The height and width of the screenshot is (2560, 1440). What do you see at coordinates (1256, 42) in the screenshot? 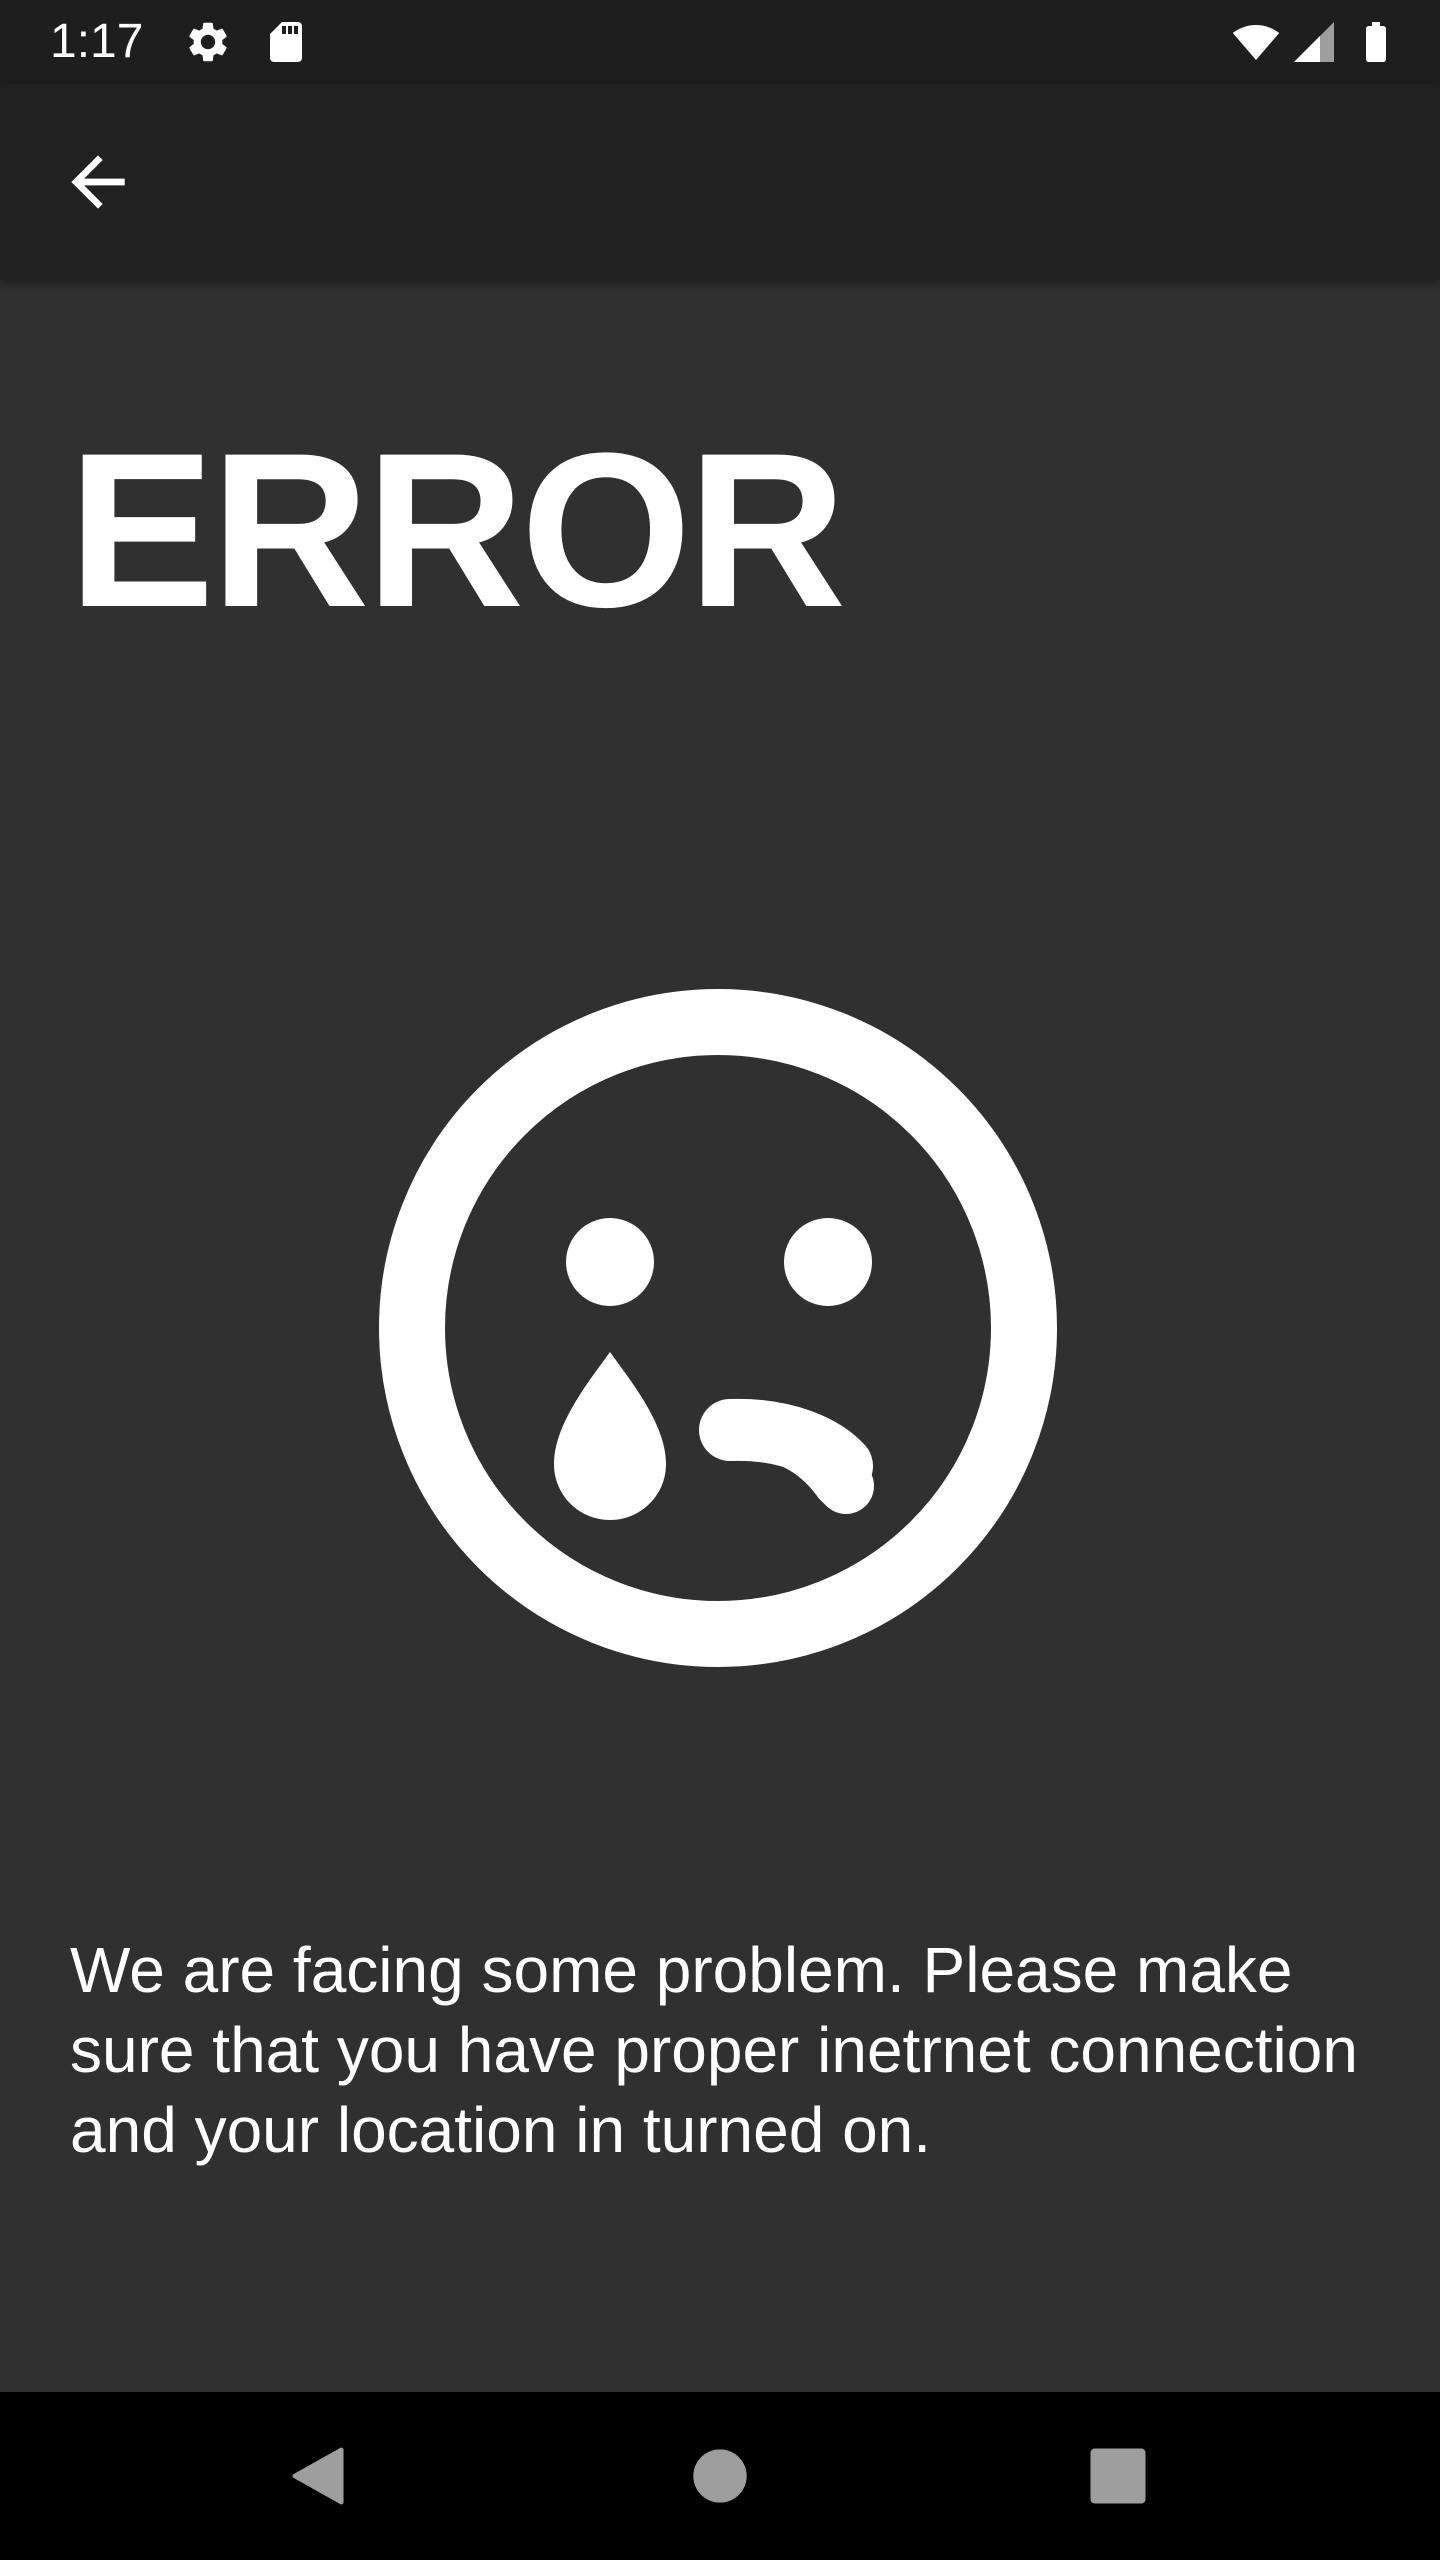
I see `wifi-icon` at bounding box center [1256, 42].